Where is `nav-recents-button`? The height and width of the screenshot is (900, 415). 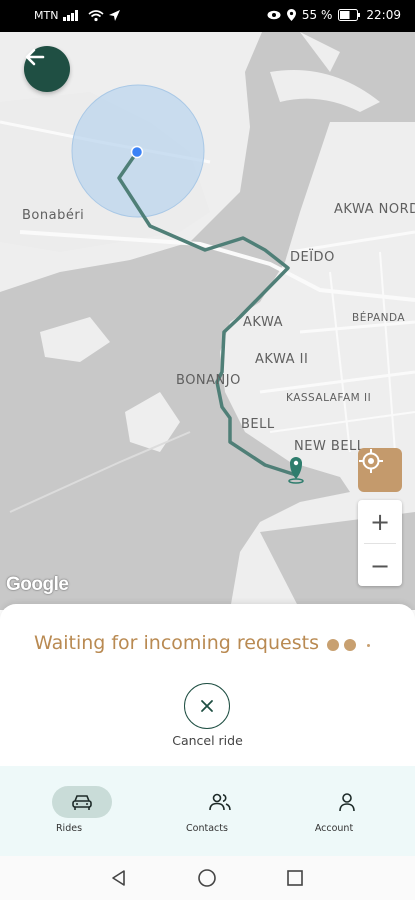
nav-recents-button is located at coordinates (295, 878).